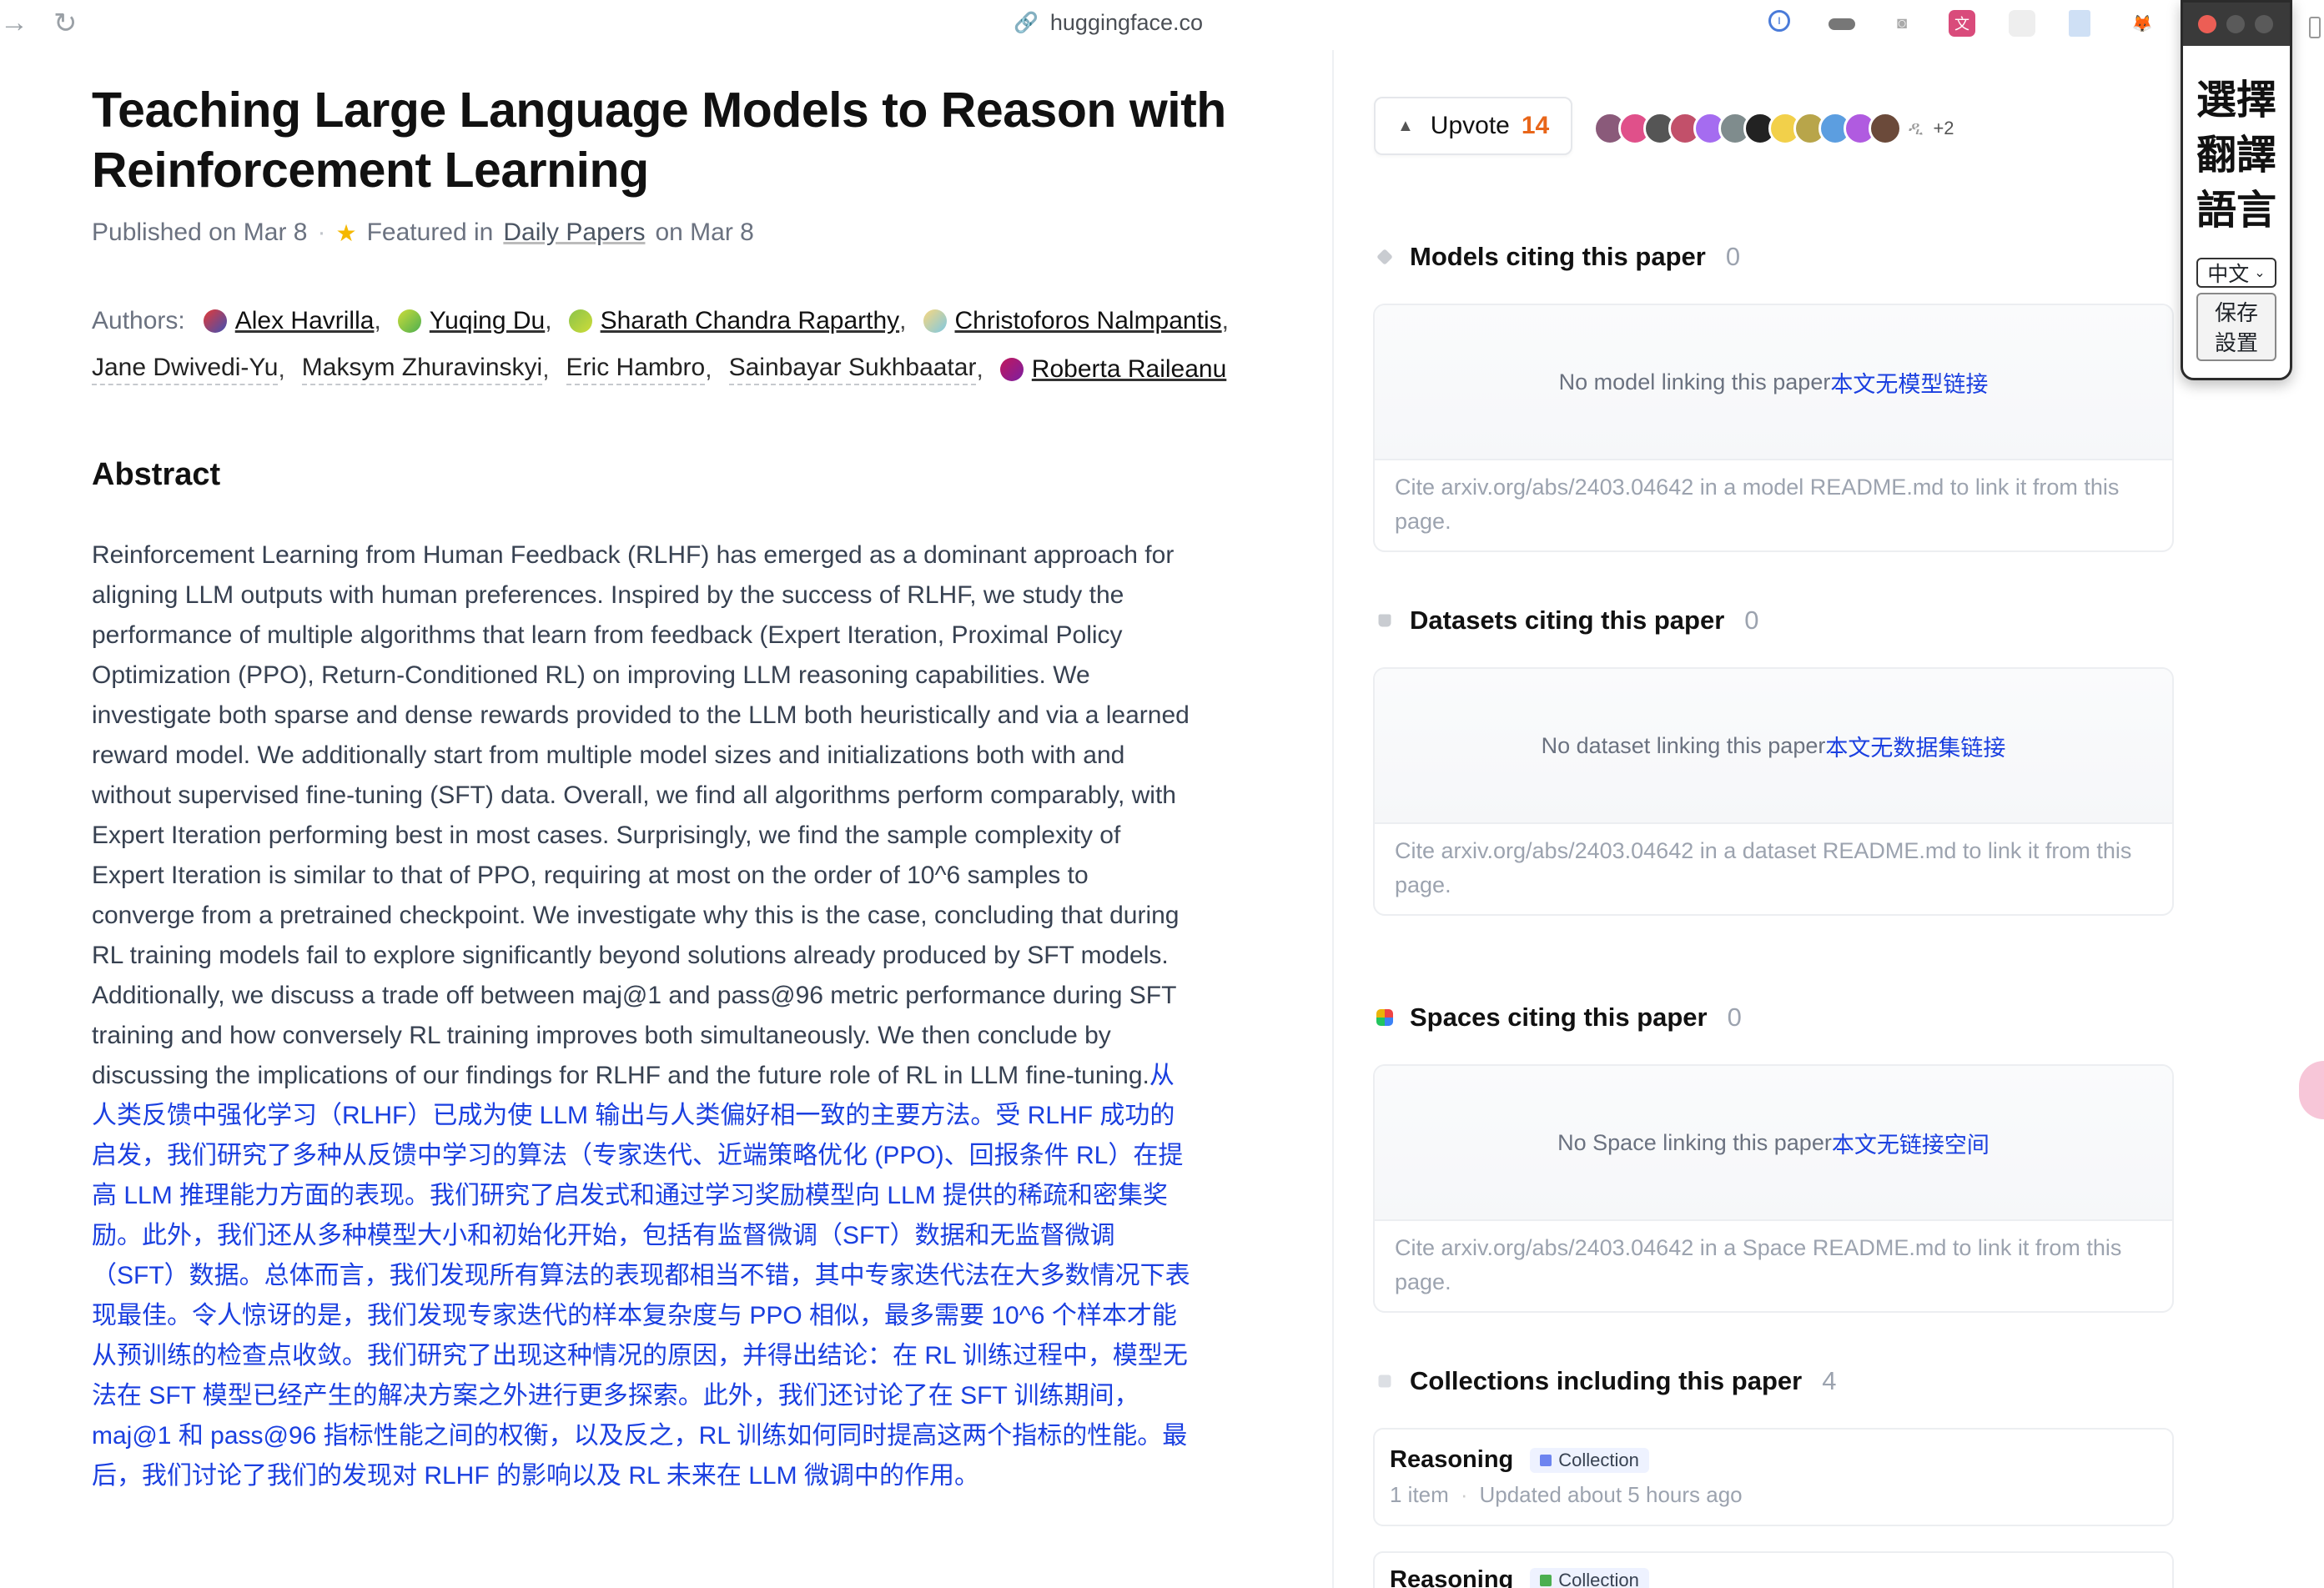  Describe the element at coordinates (1126, 23) in the screenshot. I see `url-text: huggingface.co` at that location.